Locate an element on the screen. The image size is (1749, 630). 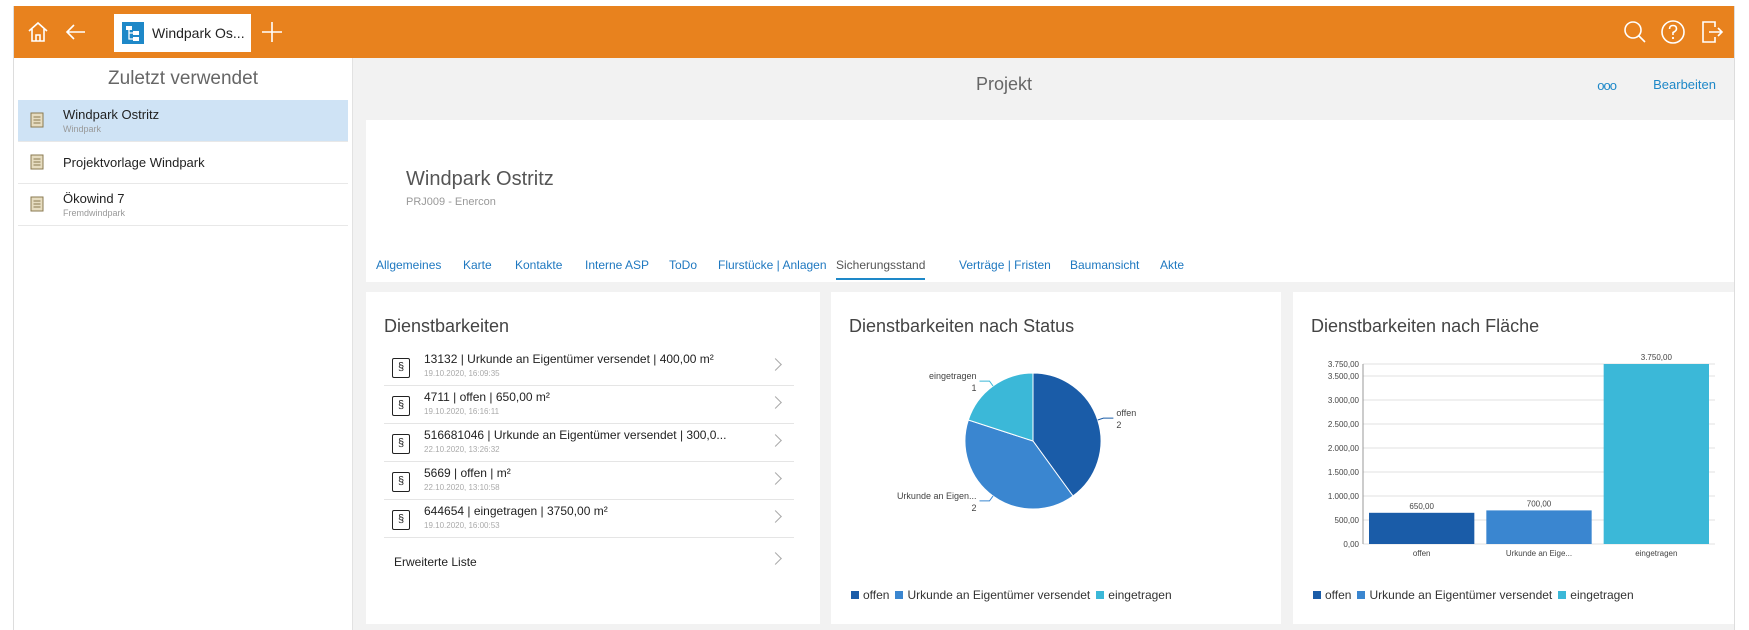
tab-akte: Akte is located at coordinates (1172, 269).